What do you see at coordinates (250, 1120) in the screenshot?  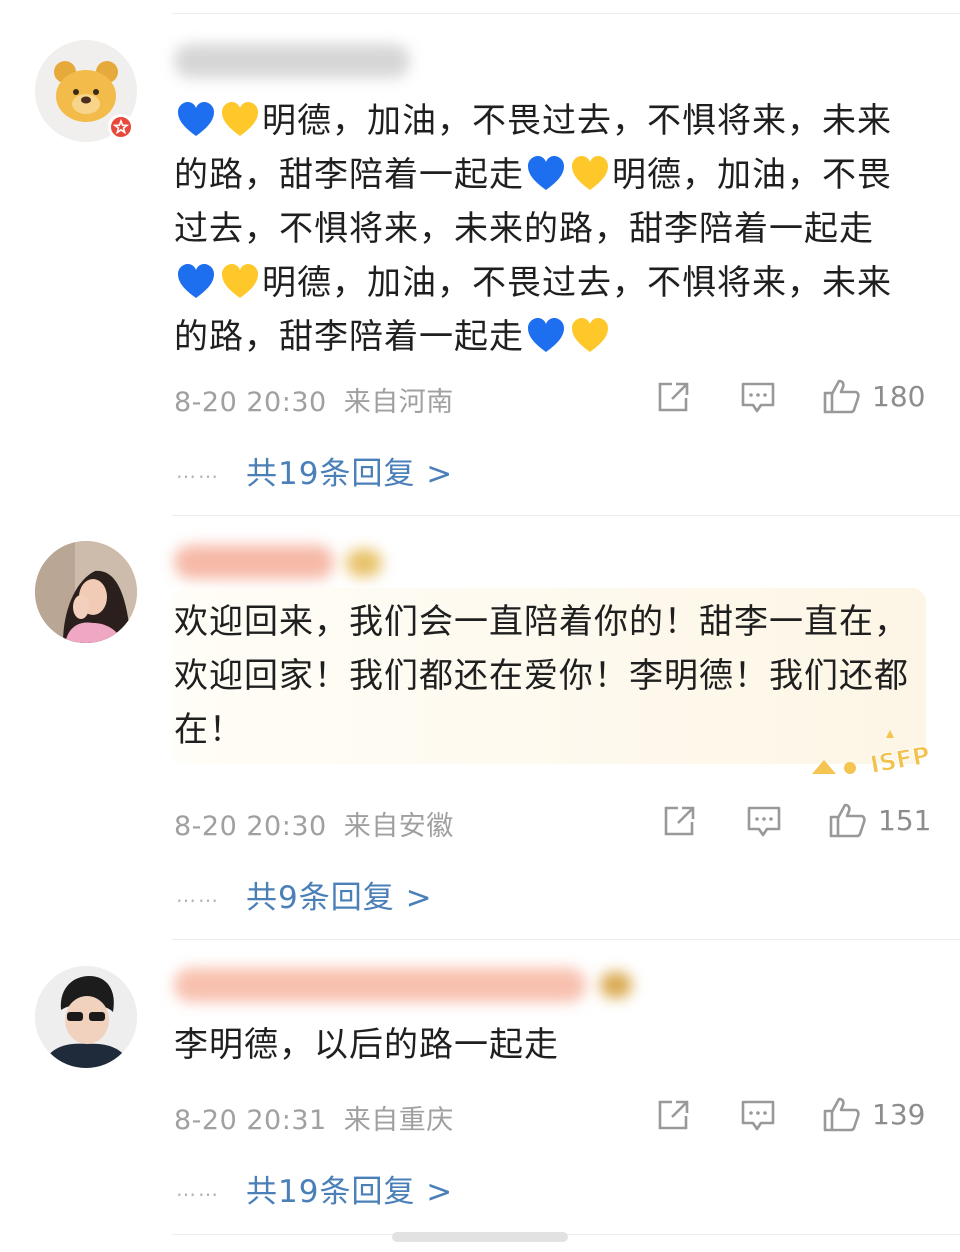 I see `comment-time: 8-20 20:31` at bounding box center [250, 1120].